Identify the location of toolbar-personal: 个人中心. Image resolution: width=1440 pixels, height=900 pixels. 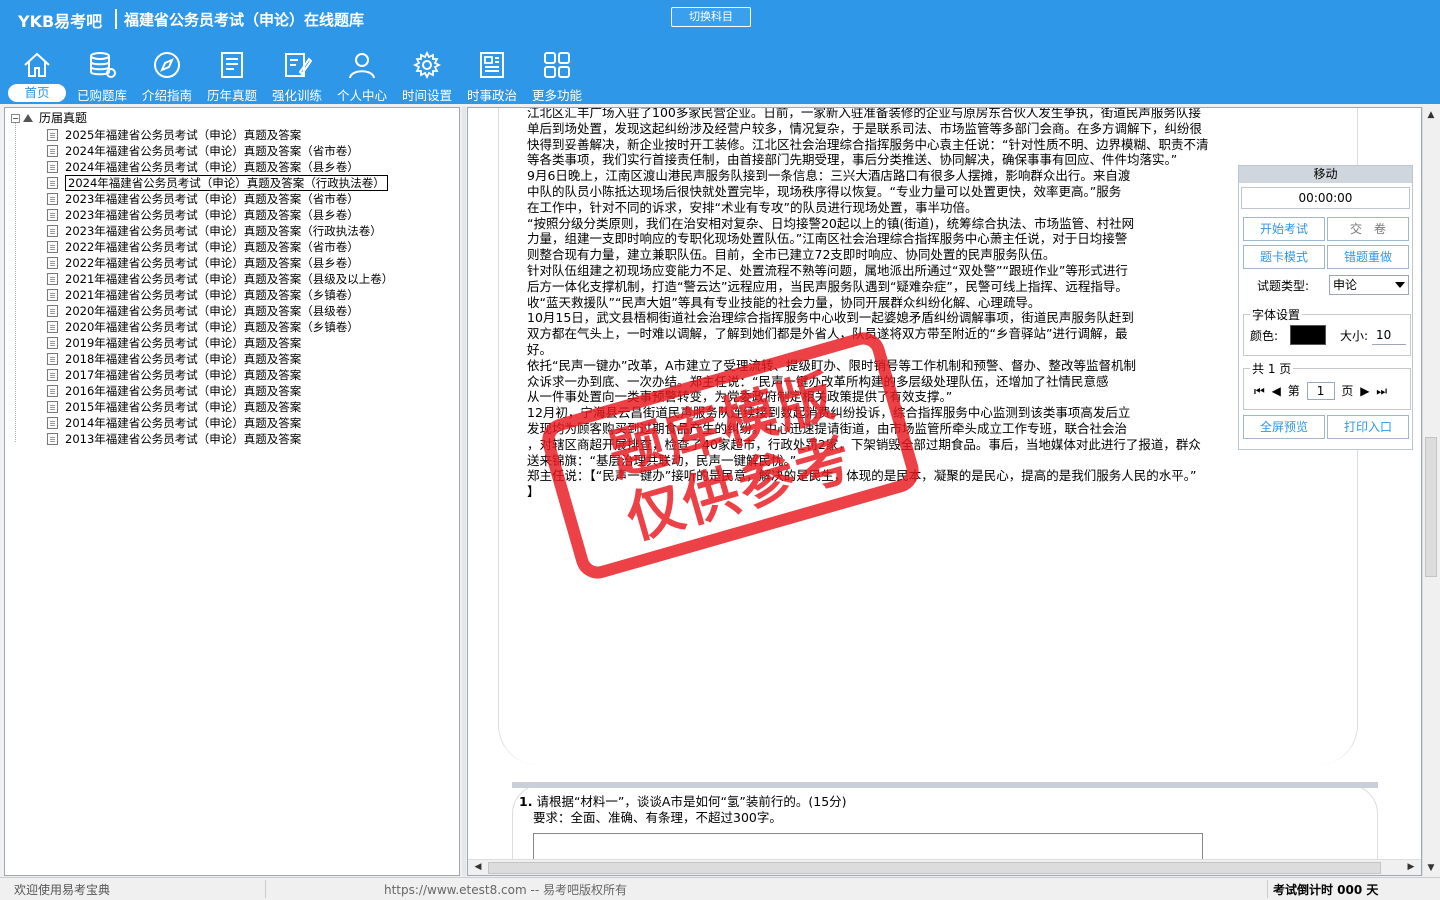
(362, 75).